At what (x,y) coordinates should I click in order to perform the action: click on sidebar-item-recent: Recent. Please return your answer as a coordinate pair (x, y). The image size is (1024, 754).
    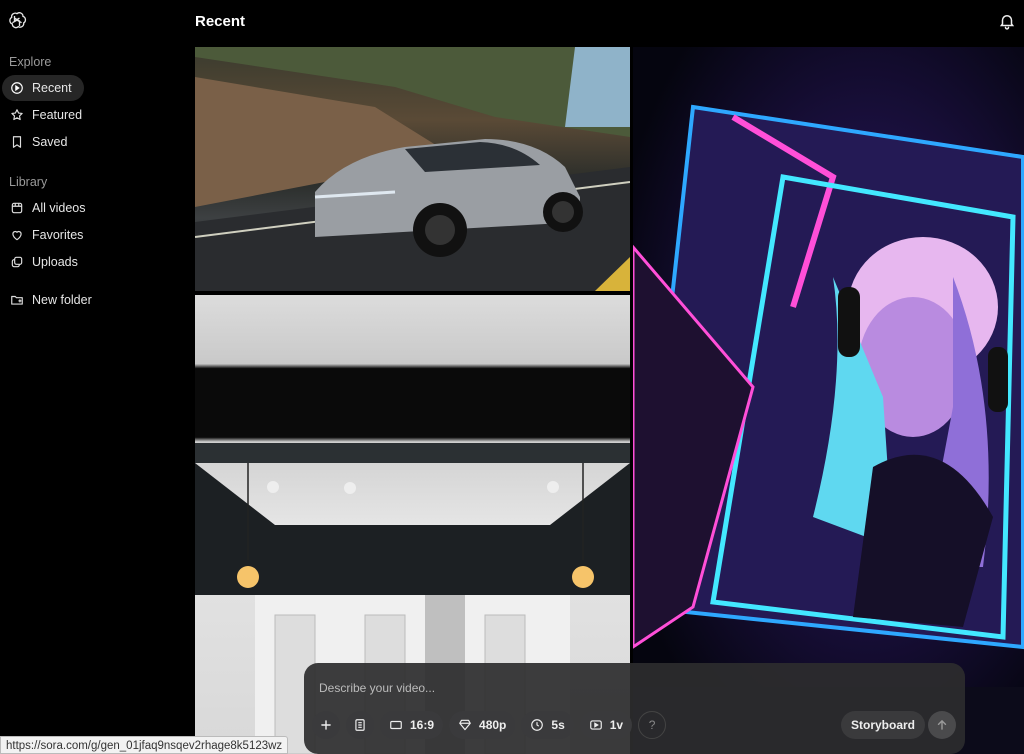
    Looking at the image, I should click on (43, 88).